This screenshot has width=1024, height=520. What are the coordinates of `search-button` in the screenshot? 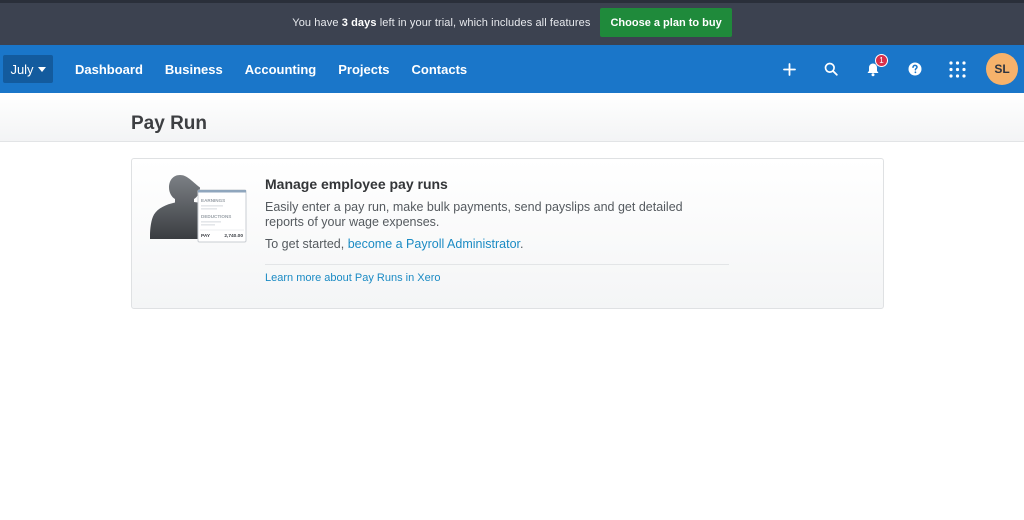 It's located at (831, 69).